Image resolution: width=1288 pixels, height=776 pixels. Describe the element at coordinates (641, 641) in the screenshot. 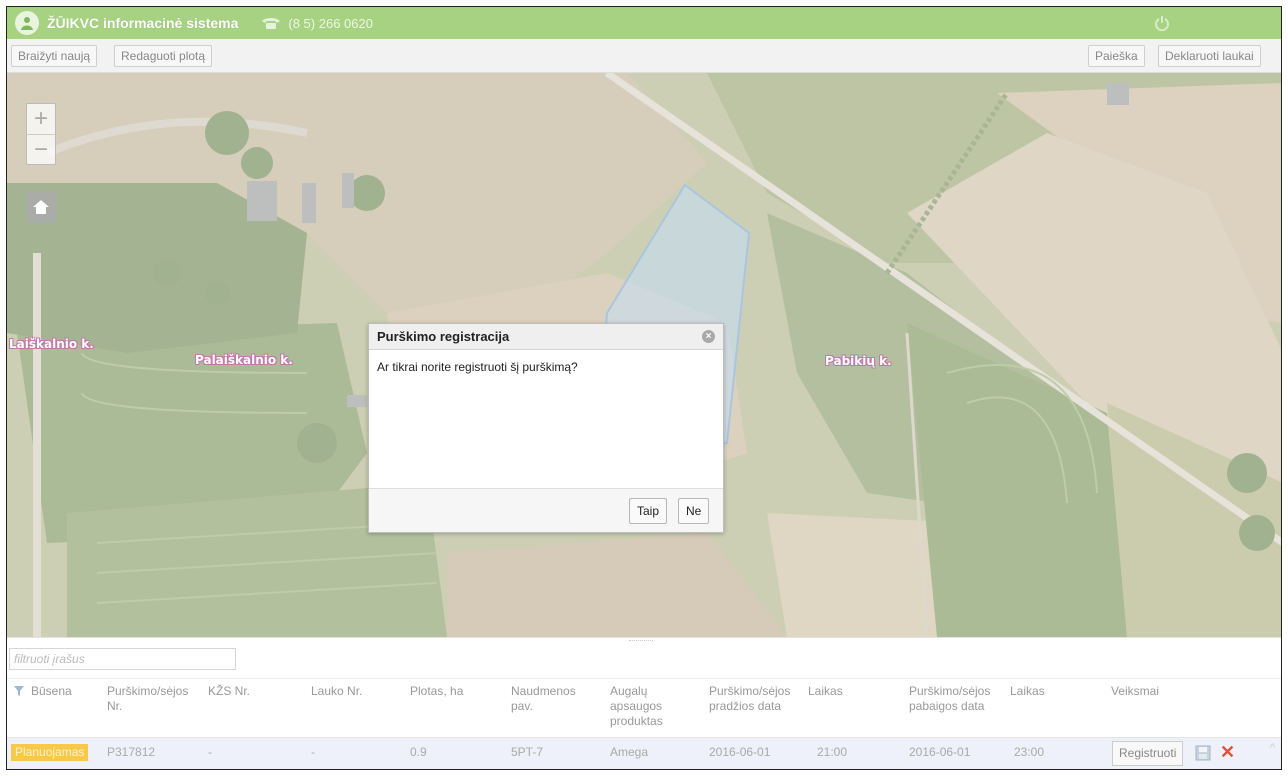

I see `panel-resize-handle` at that location.